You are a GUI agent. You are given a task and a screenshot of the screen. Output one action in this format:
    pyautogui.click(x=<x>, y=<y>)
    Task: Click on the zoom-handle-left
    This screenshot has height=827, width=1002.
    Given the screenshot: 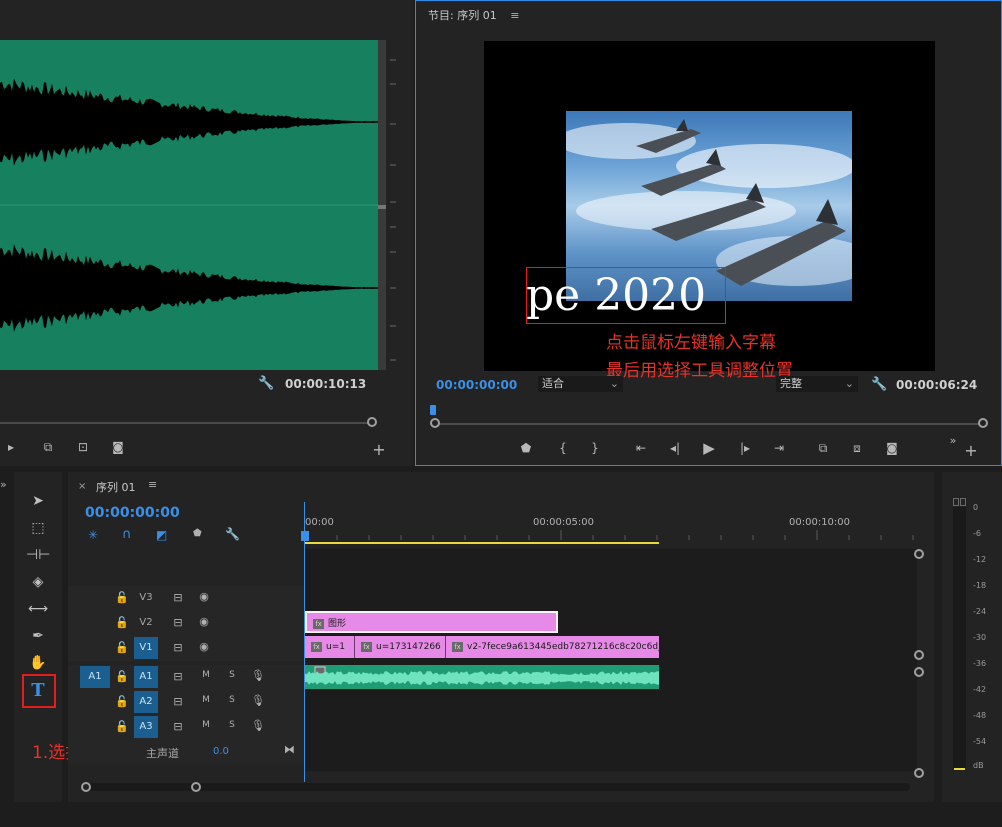 What is the action you would take?
    pyautogui.click(x=86, y=787)
    